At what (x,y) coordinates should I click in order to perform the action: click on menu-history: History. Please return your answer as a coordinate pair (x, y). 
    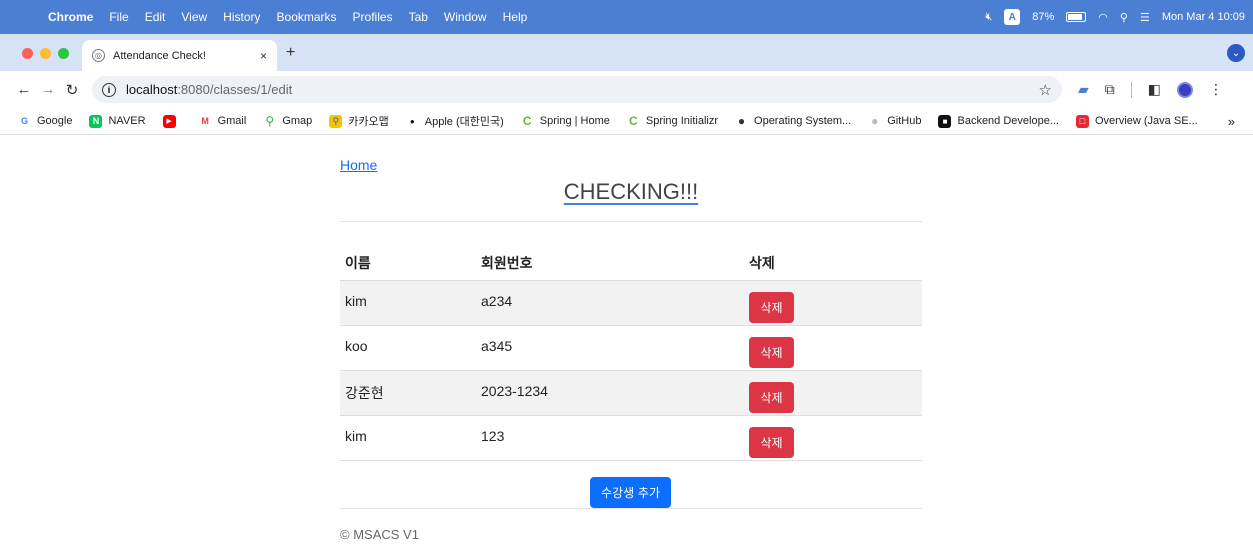
    Looking at the image, I should click on (241, 17).